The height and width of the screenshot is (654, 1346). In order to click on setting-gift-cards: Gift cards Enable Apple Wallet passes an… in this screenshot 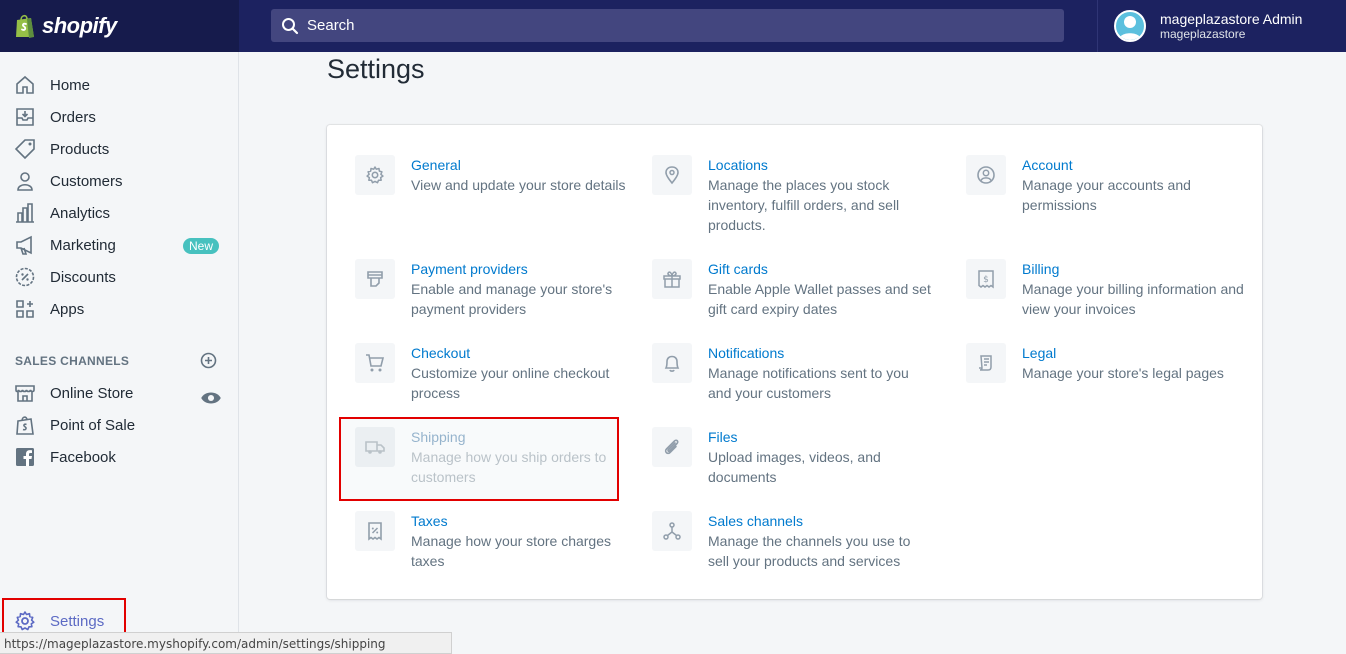, I will do `click(792, 289)`.